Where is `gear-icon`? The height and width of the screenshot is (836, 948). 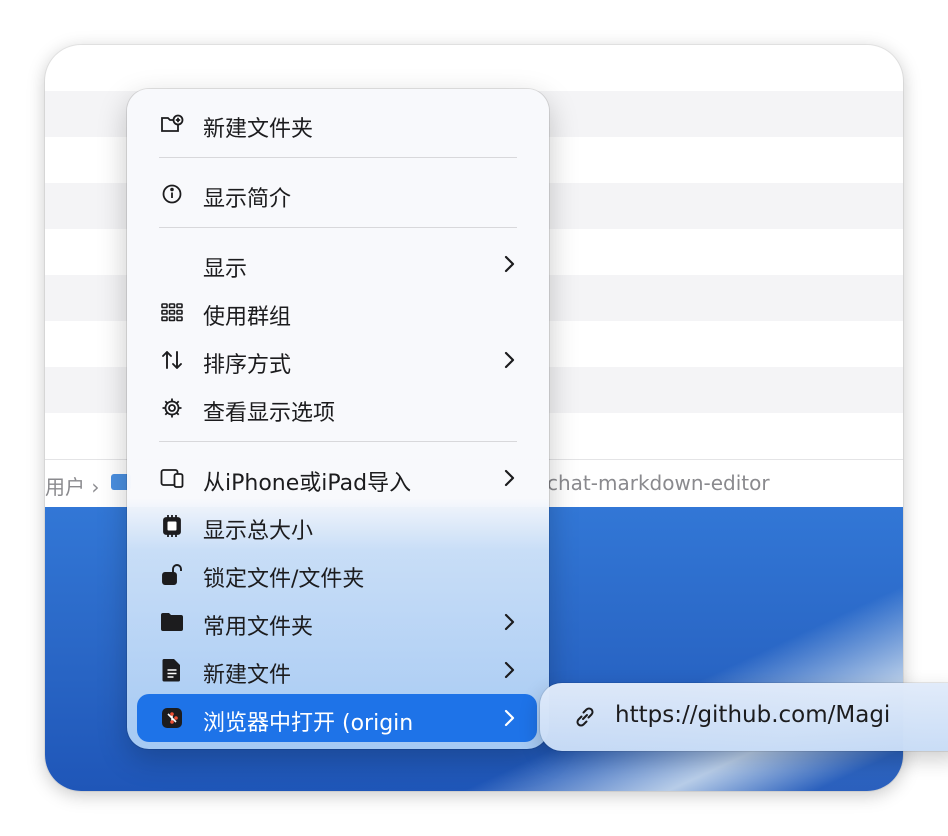
gear-icon is located at coordinates (172, 408).